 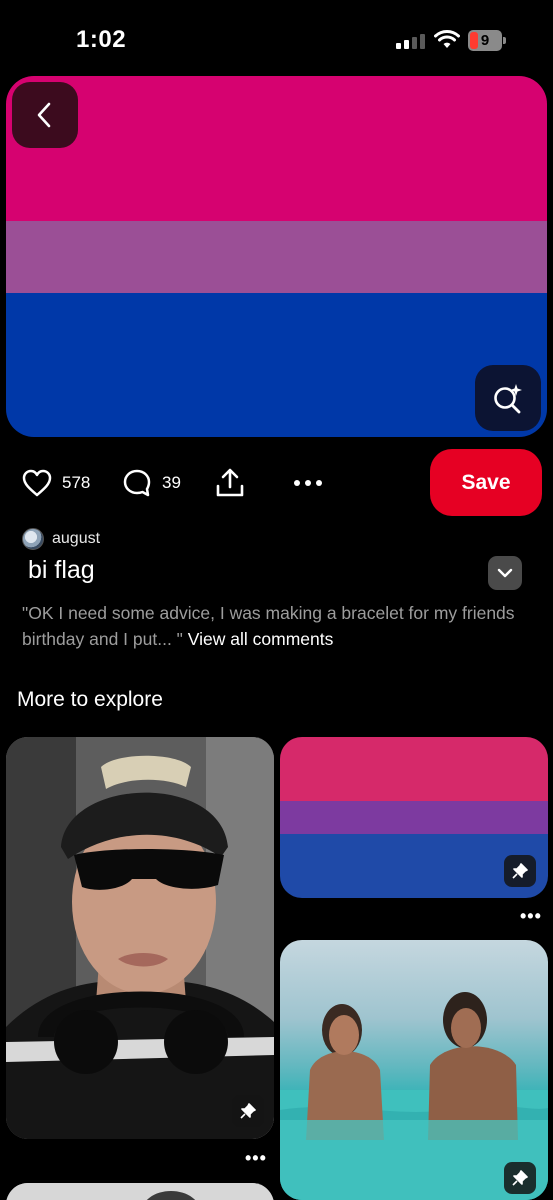 I want to click on share-button, so click(x=230, y=483).